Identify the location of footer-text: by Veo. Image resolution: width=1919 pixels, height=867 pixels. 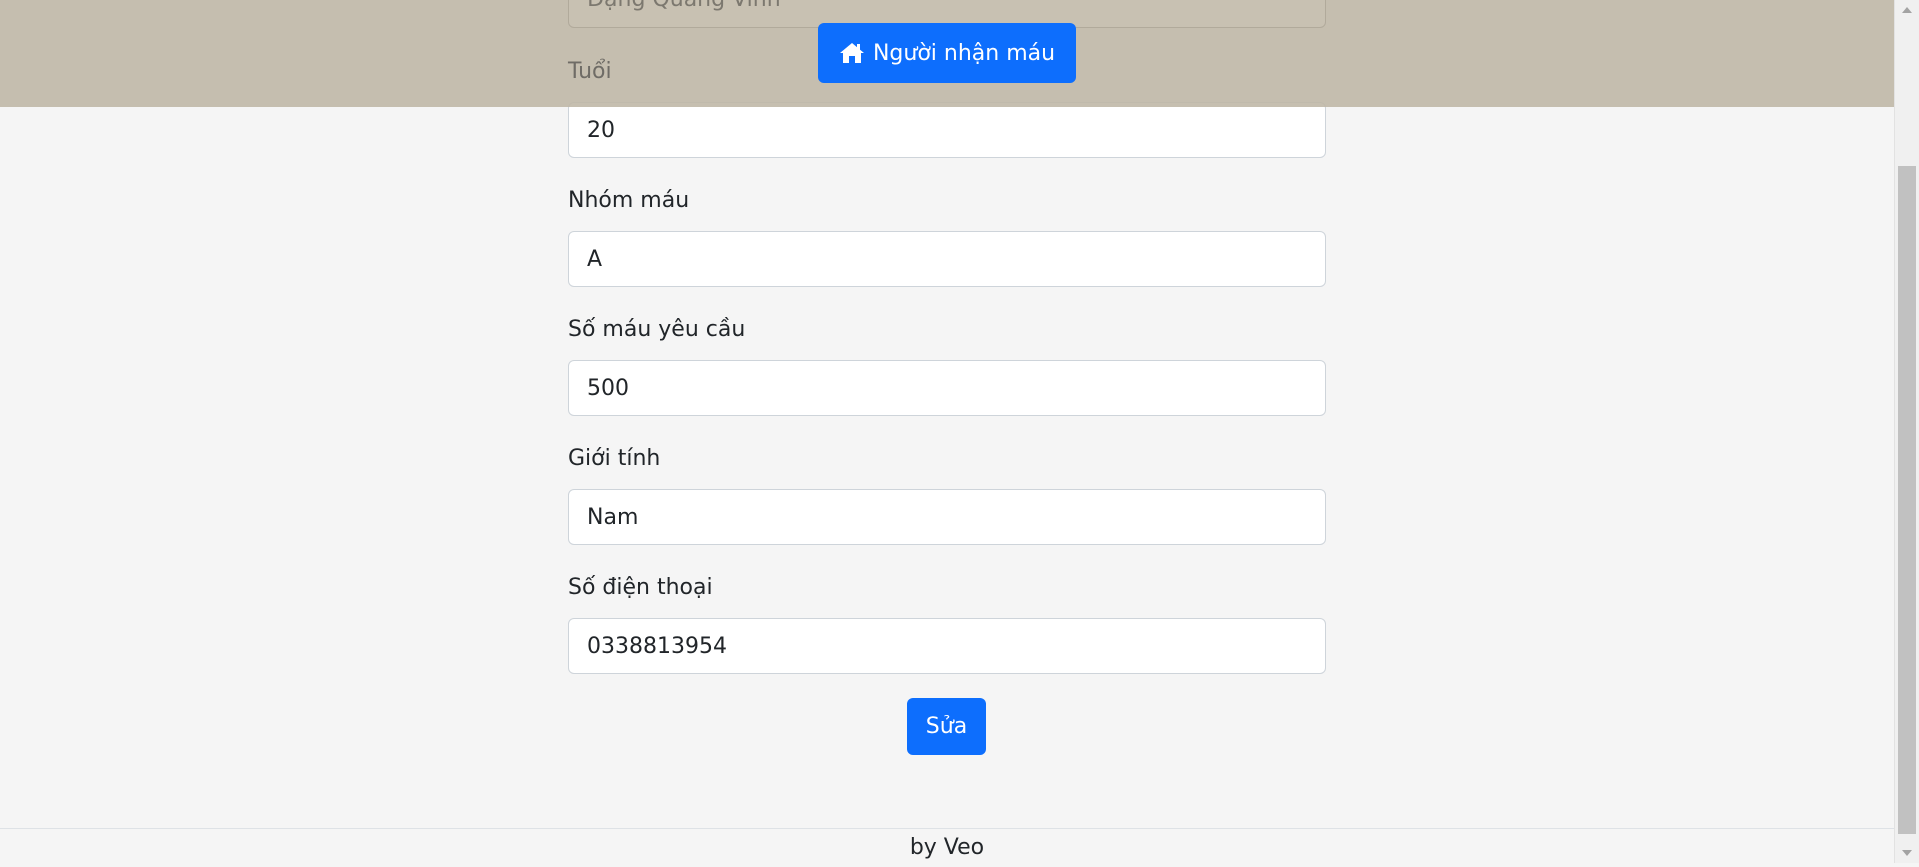
(947, 847).